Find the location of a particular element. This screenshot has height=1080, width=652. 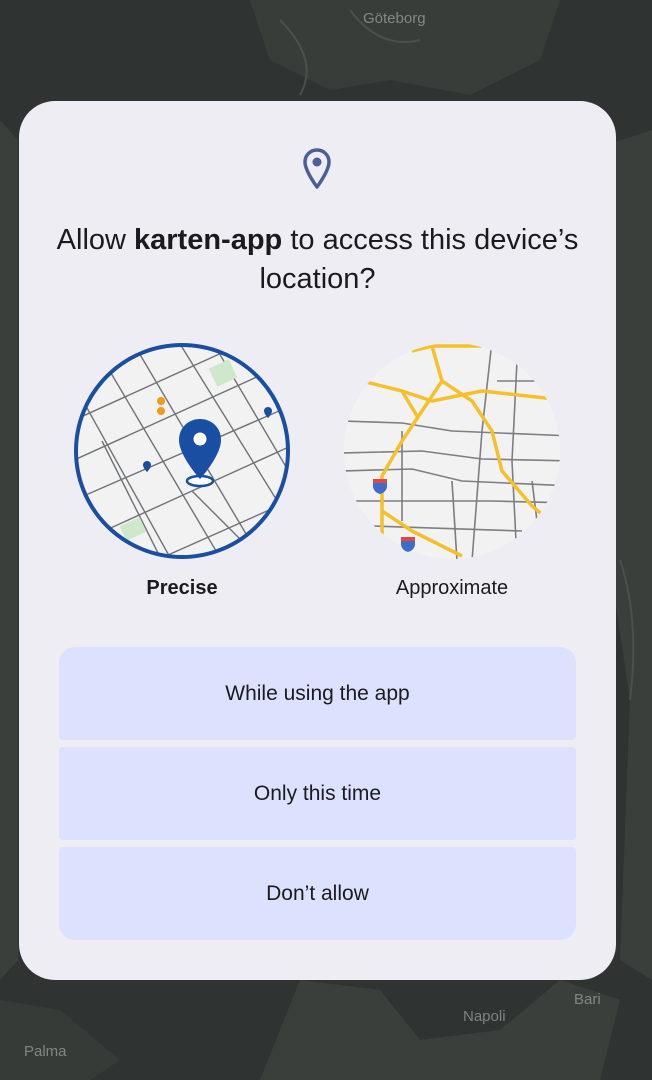

map-label-napoli: Napoli is located at coordinates (484, 1016).